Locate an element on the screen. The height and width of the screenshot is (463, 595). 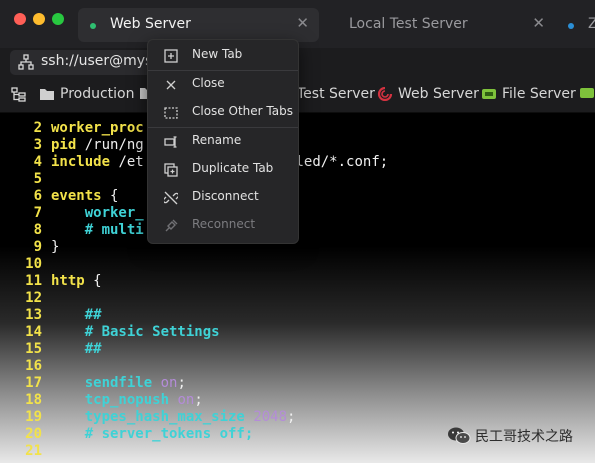
menu-item-rename: Rename is located at coordinates (223, 142).